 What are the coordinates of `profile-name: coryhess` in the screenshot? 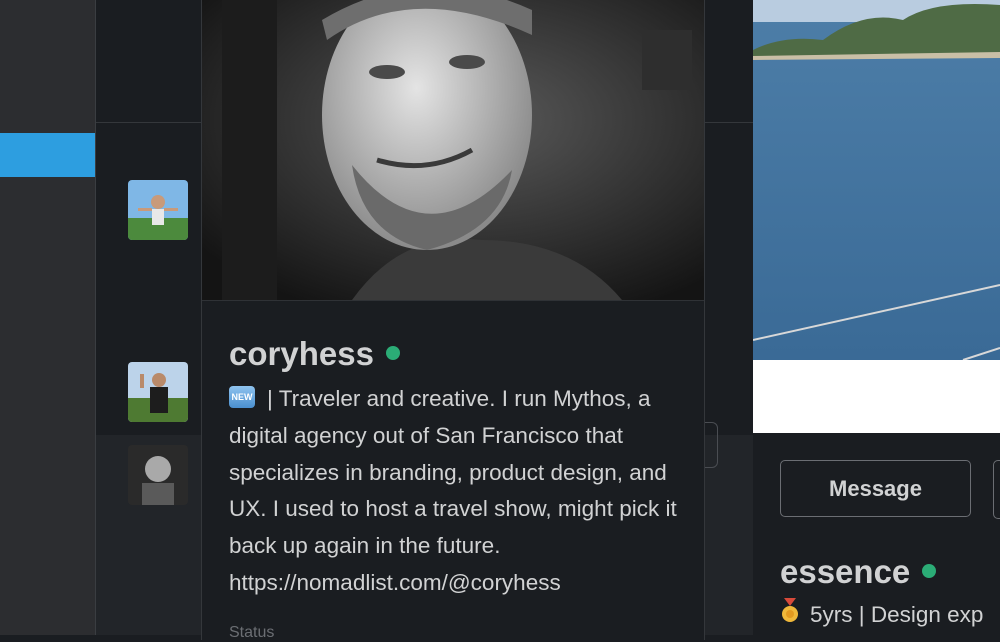 It's located at (314, 354).